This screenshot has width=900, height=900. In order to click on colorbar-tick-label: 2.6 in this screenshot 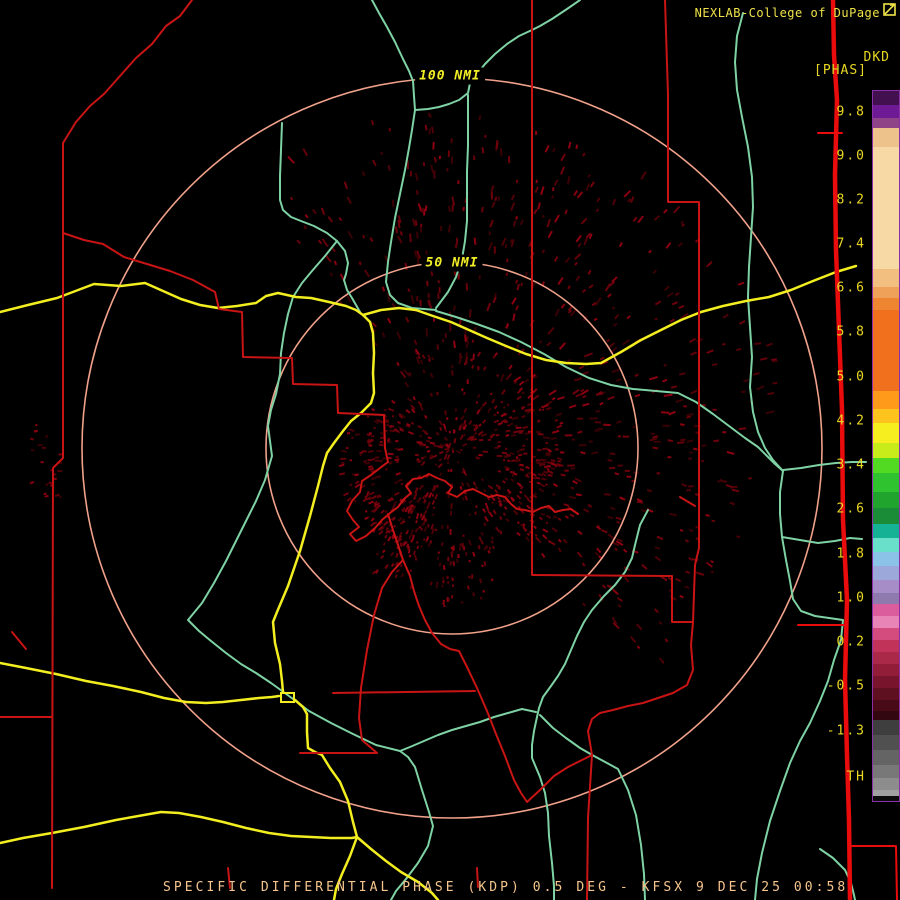, I will do `click(851, 509)`.